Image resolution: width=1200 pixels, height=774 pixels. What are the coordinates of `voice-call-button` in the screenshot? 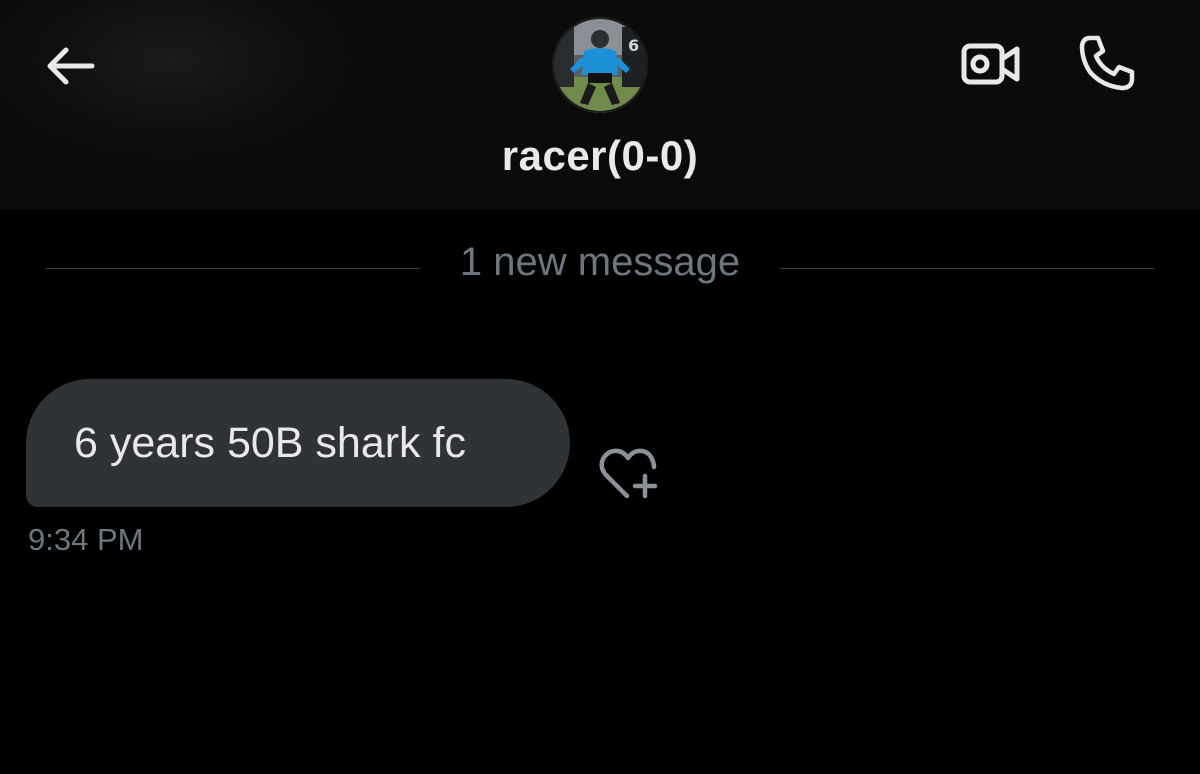 It's located at (1107, 63).